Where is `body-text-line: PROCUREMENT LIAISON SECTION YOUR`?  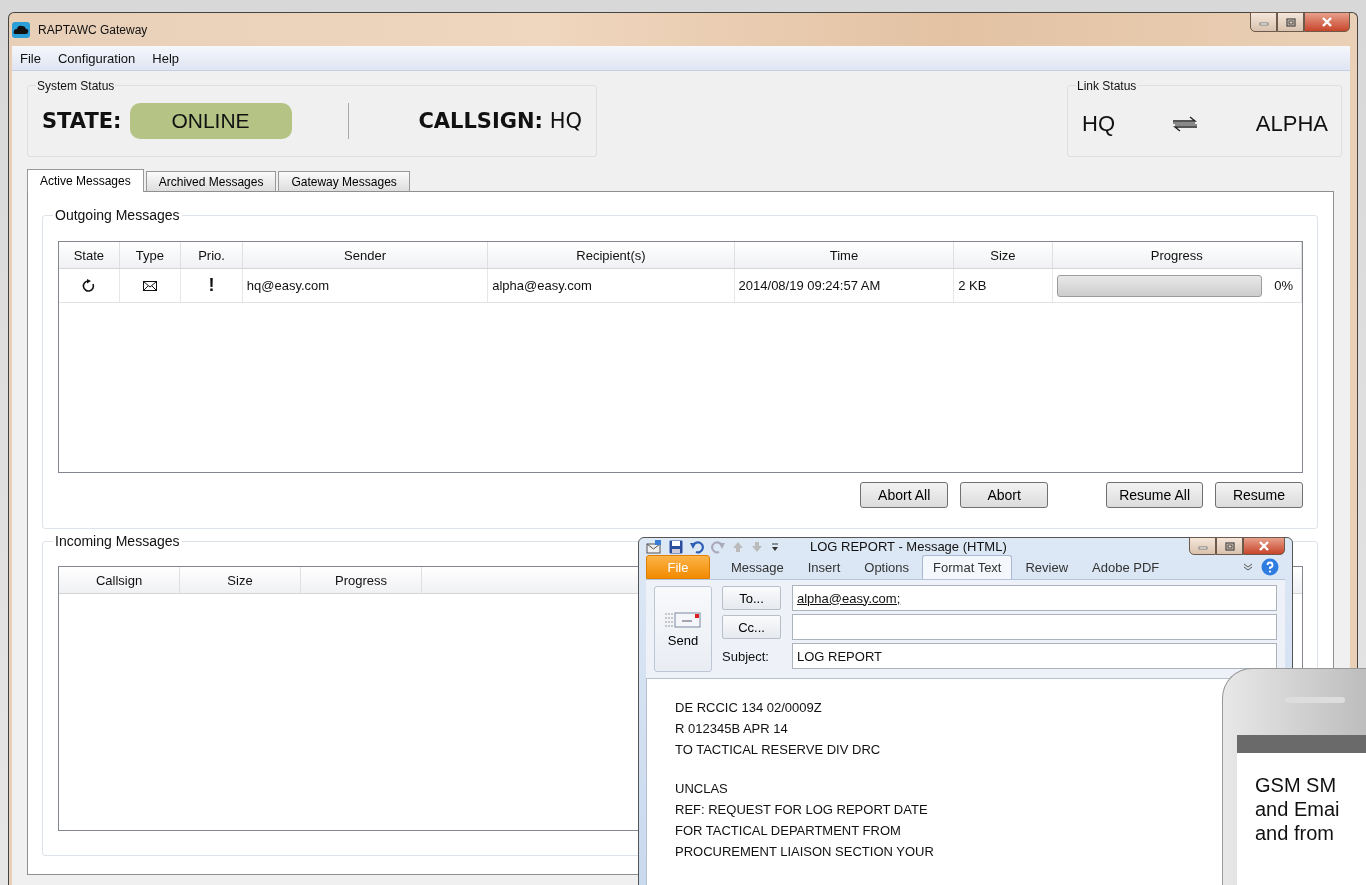
body-text-line: PROCUREMENT LIAISON SECTION YOUR is located at coordinates (805, 852).